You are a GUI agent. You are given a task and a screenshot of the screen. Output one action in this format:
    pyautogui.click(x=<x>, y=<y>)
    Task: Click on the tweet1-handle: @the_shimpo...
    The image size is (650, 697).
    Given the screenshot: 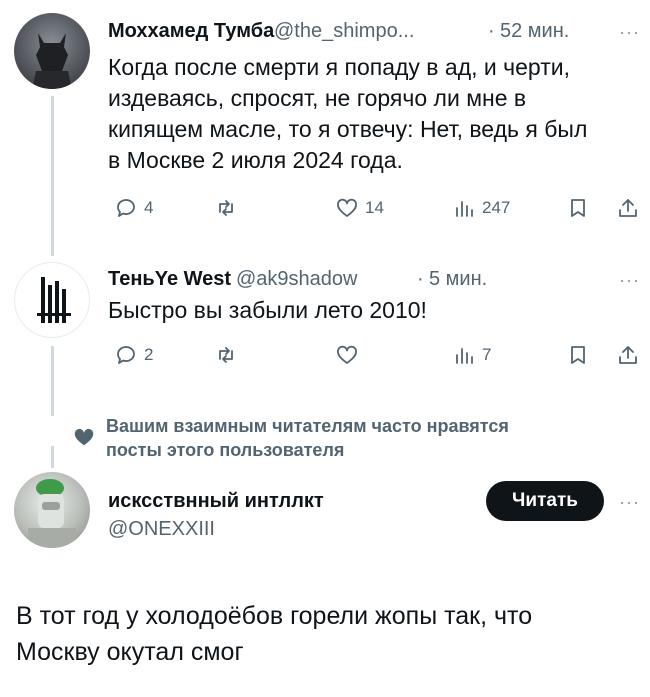 What is the action you would take?
    pyautogui.click(x=344, y=31)
    